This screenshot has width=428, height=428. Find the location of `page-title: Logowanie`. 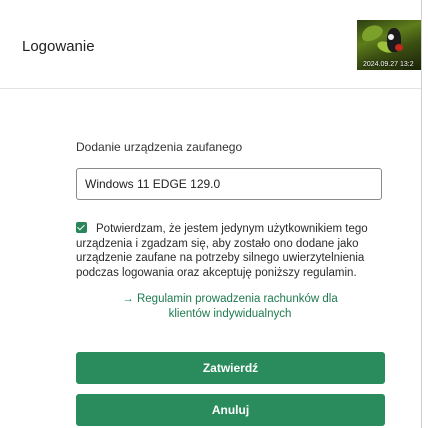

page-title: Logowanie is located at coordinates (58, 46).